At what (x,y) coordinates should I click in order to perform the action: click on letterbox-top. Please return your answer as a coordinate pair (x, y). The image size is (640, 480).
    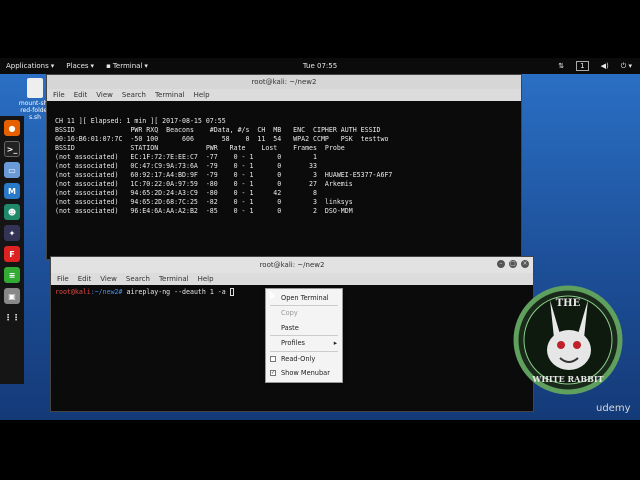
    Looking at the image, I should click on (320, 29).